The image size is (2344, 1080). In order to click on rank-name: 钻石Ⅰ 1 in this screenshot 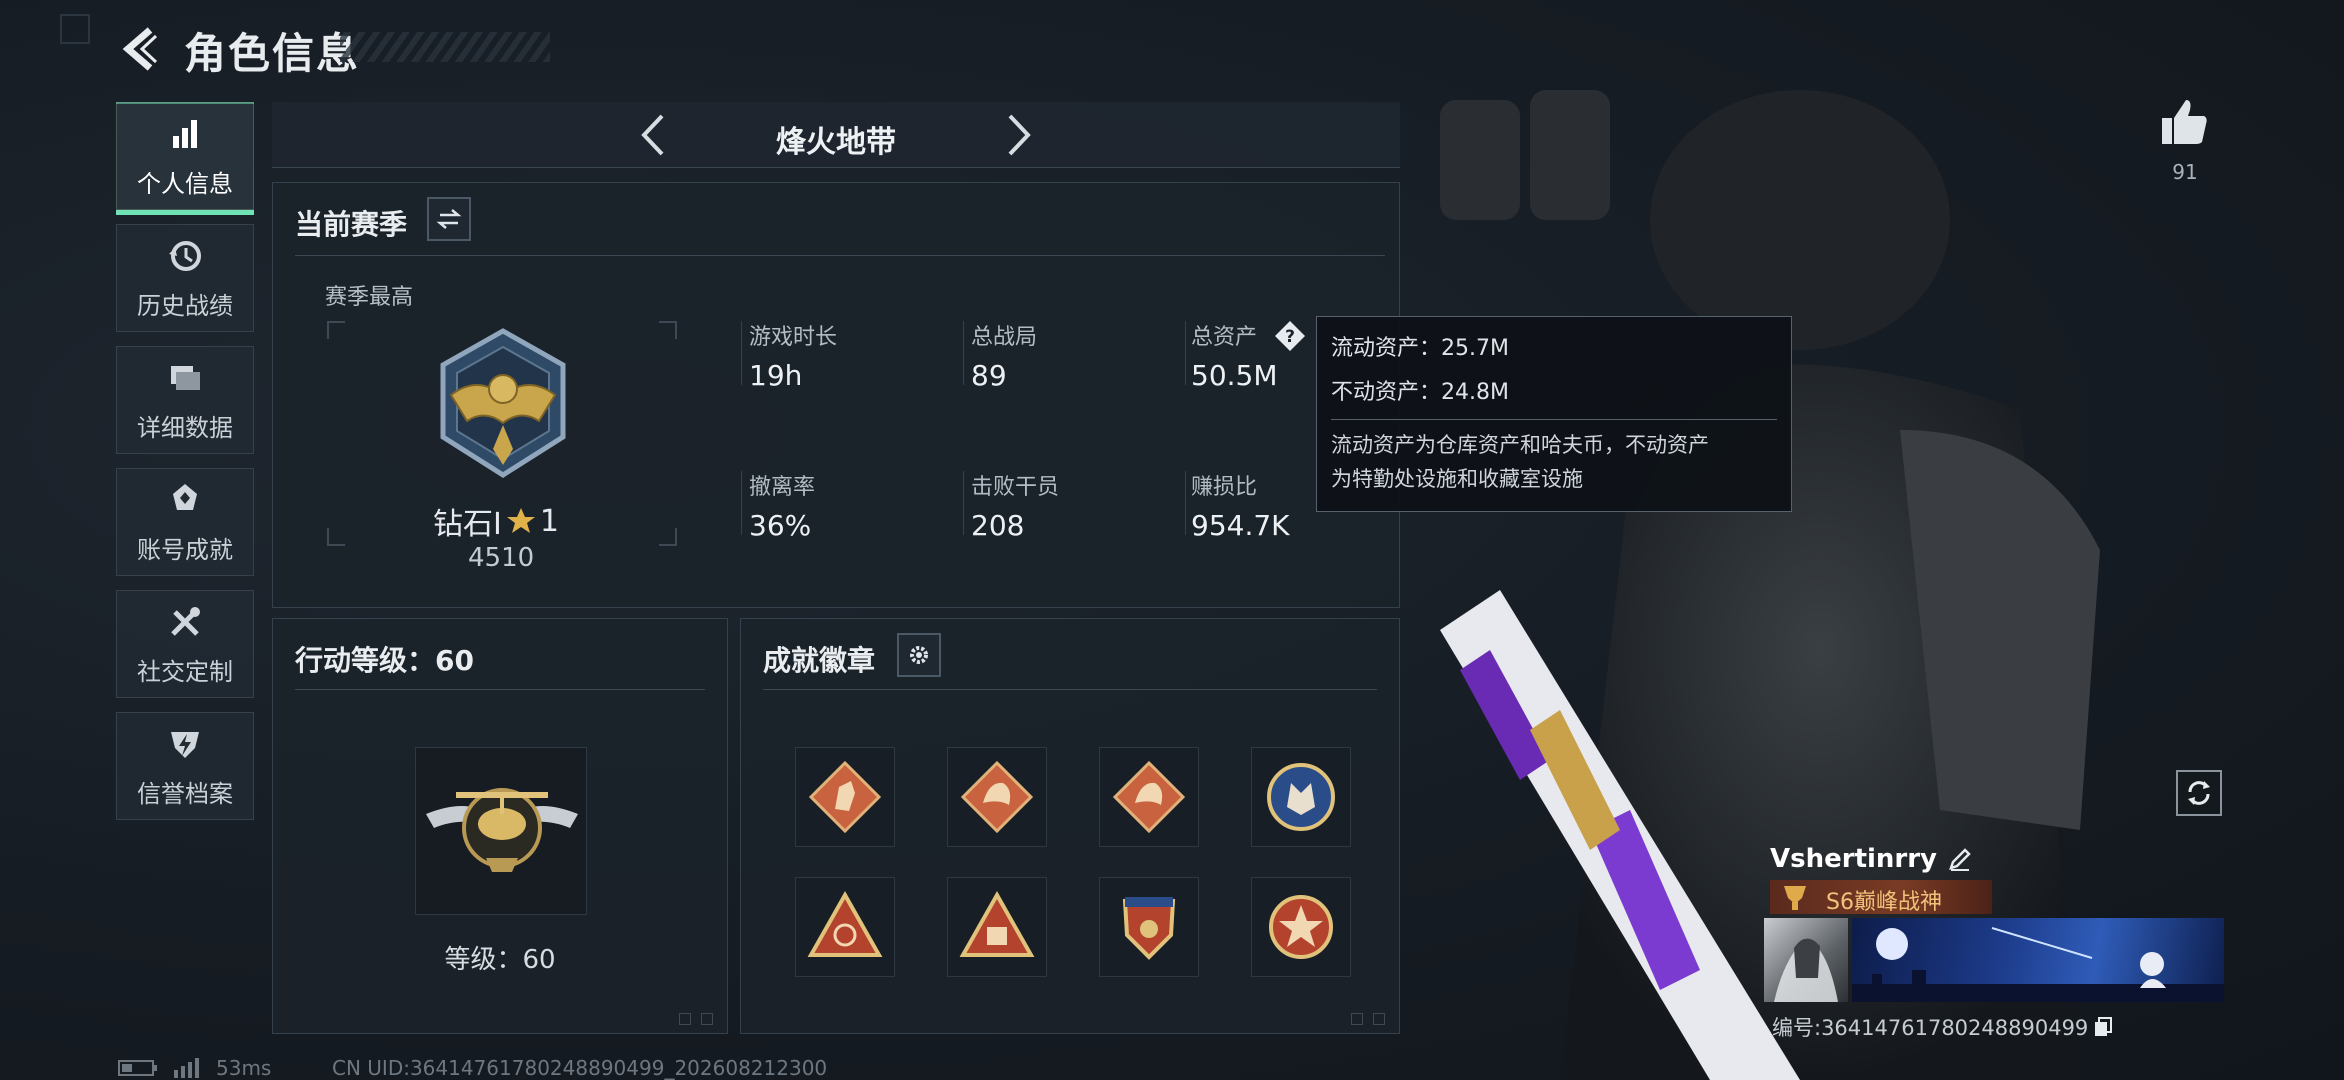, I will do `click(496, 521)`.